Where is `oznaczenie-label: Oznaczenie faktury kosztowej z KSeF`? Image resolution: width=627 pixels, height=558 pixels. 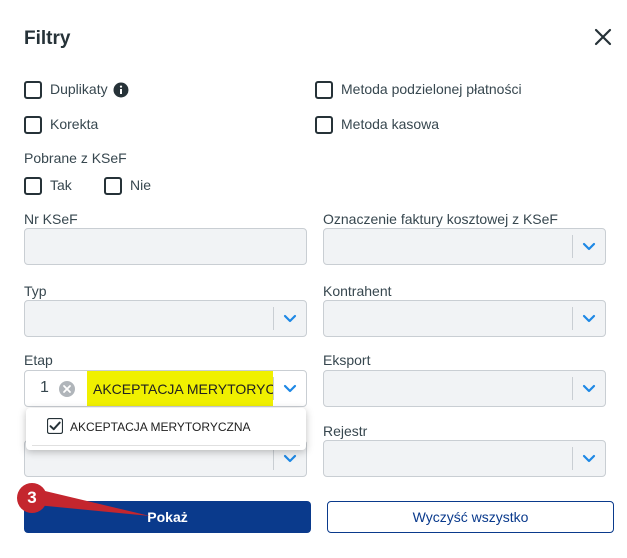 oznaczenie-label: Oznaczenie faktury kosztowej z KSeF is located at coordinates (440, 219).